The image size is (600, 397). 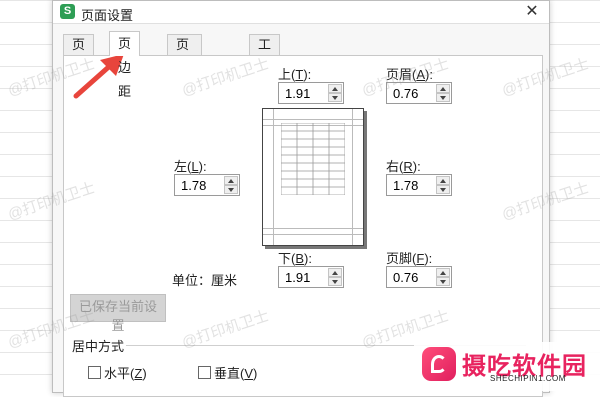 I want to click on left-margin-guide, so click(x=273, y=177).